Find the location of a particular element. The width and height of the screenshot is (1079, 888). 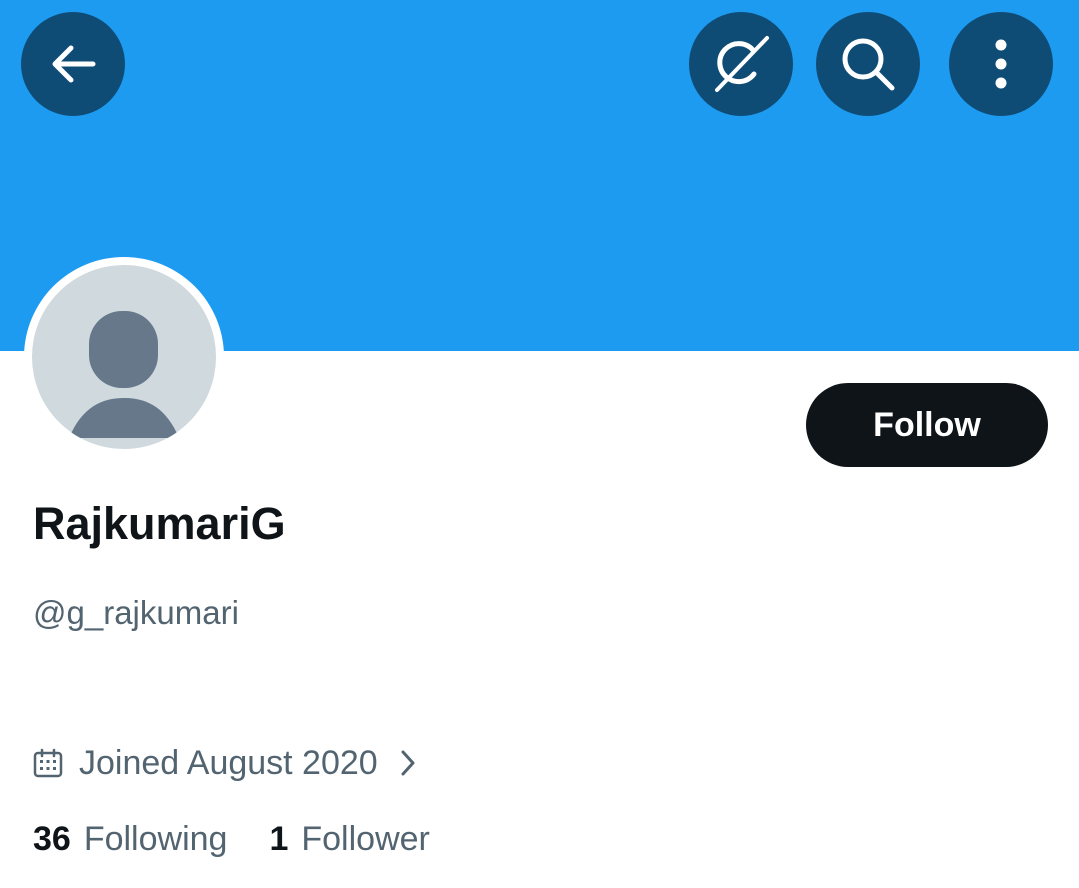

arrow-left-icon is located at coordinates (74, 64).